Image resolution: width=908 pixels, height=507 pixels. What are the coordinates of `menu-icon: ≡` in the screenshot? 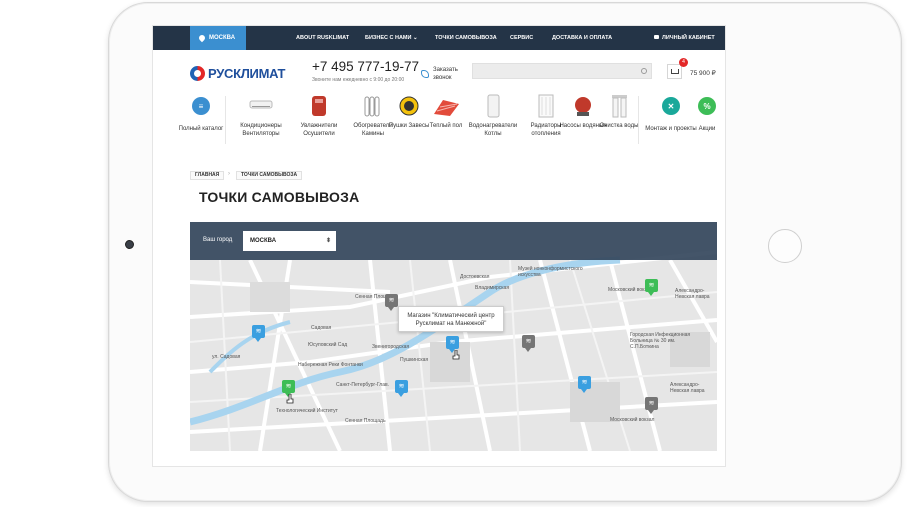 It's located at (201, 106).